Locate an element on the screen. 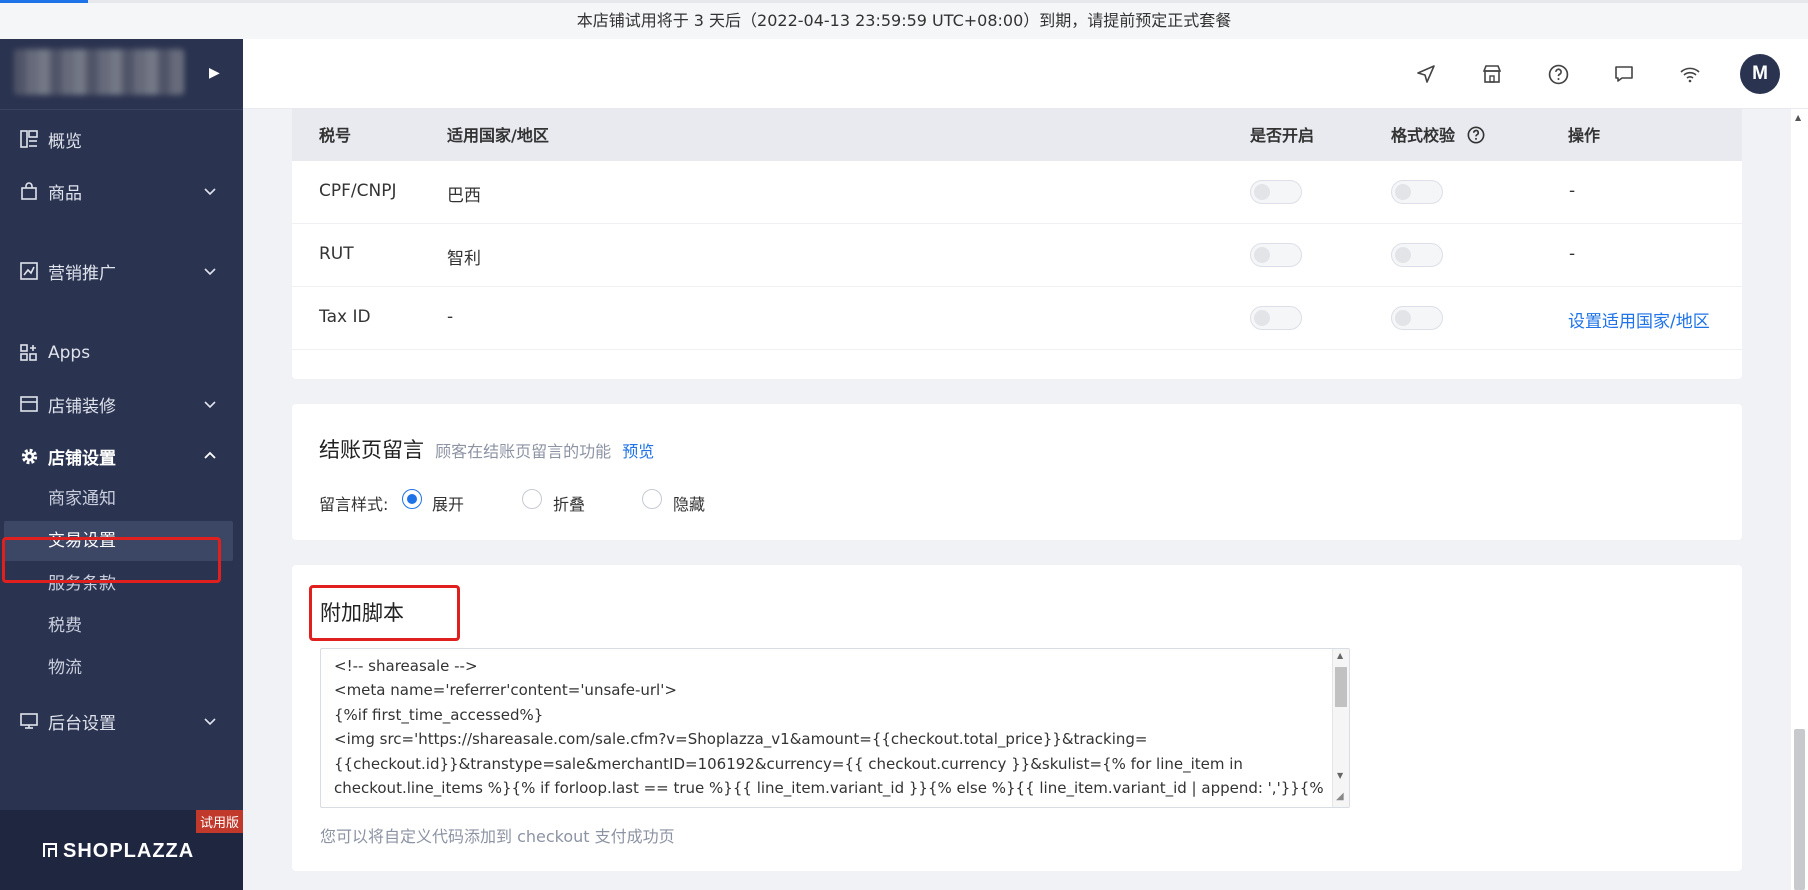  brand-footer: 试用版 SHOPLAZZA is located at coordinates (121, 850).